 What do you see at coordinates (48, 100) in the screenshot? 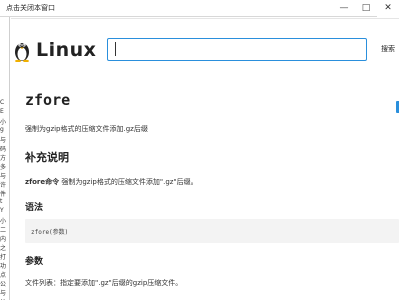
I see `command-title: zfore` at bounding box center [48, 100].